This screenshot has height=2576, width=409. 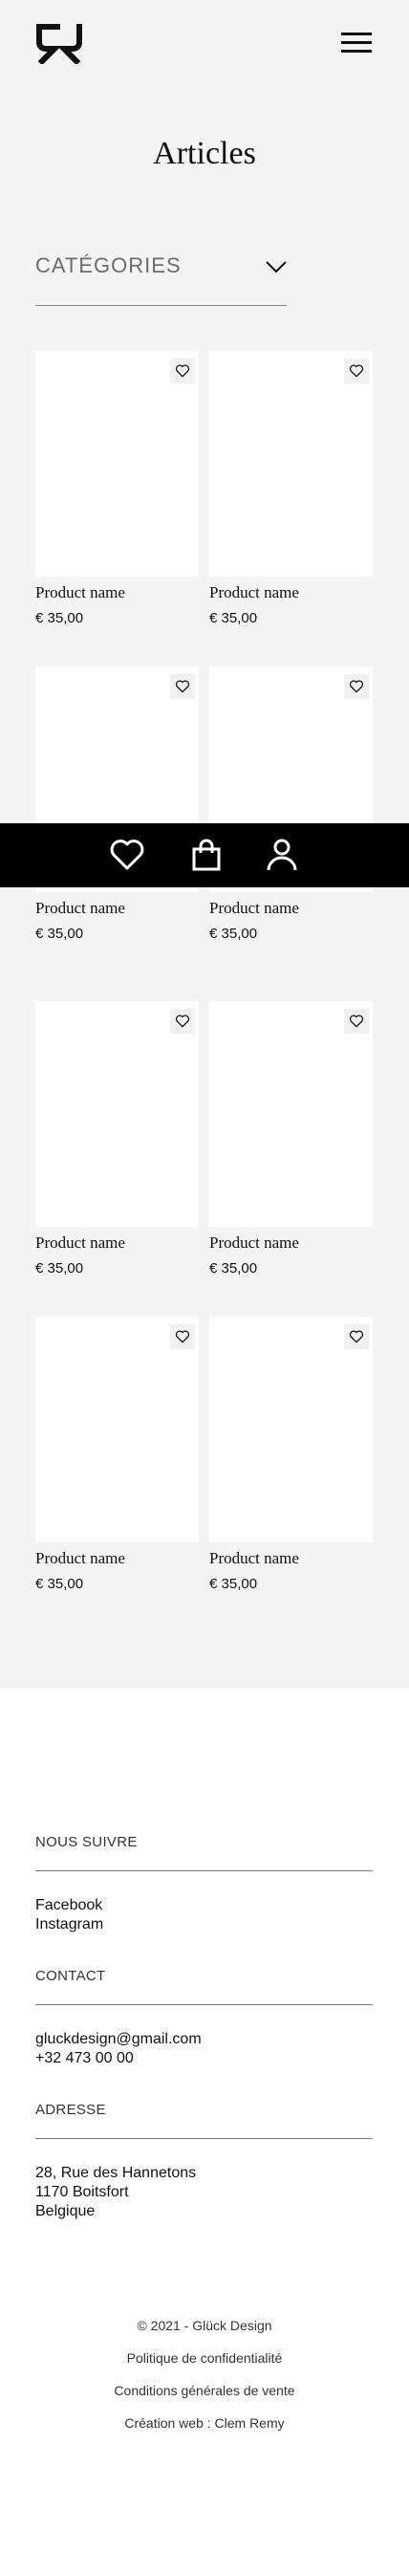 I want to click on categories-dropdown: CATÉGORIES, so click(x=161, y=278).